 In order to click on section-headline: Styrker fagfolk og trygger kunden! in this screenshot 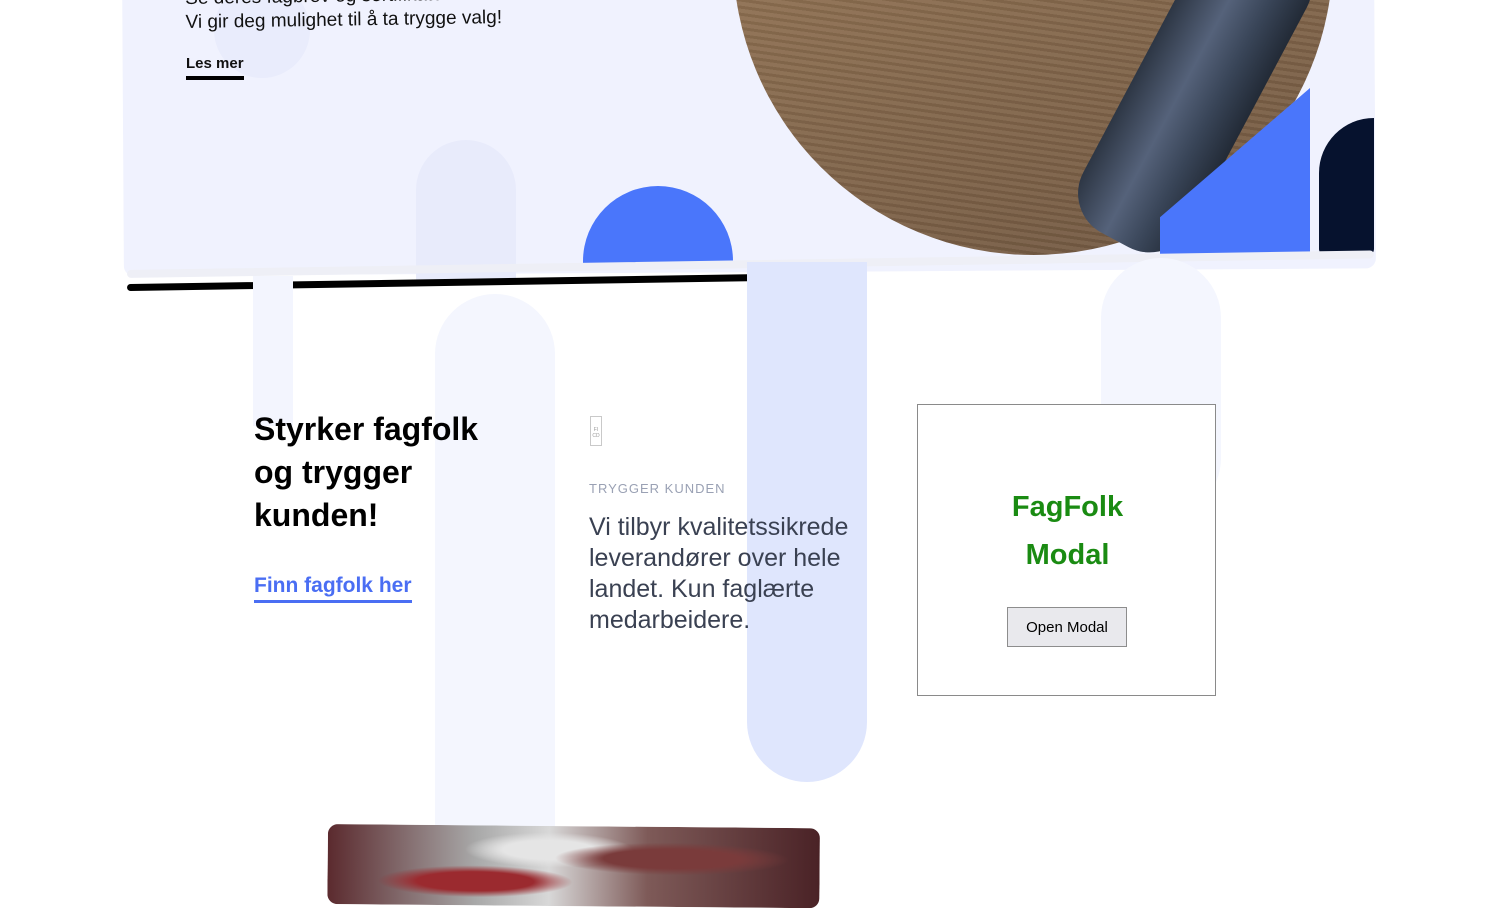, I will do `click(366, 472)`.